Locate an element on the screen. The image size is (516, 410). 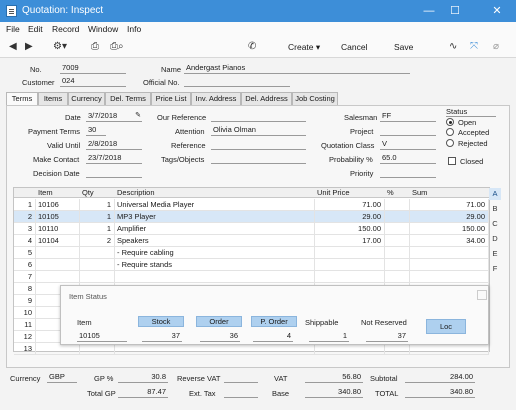
popup-close-icon is located at coordinates (482, 295).